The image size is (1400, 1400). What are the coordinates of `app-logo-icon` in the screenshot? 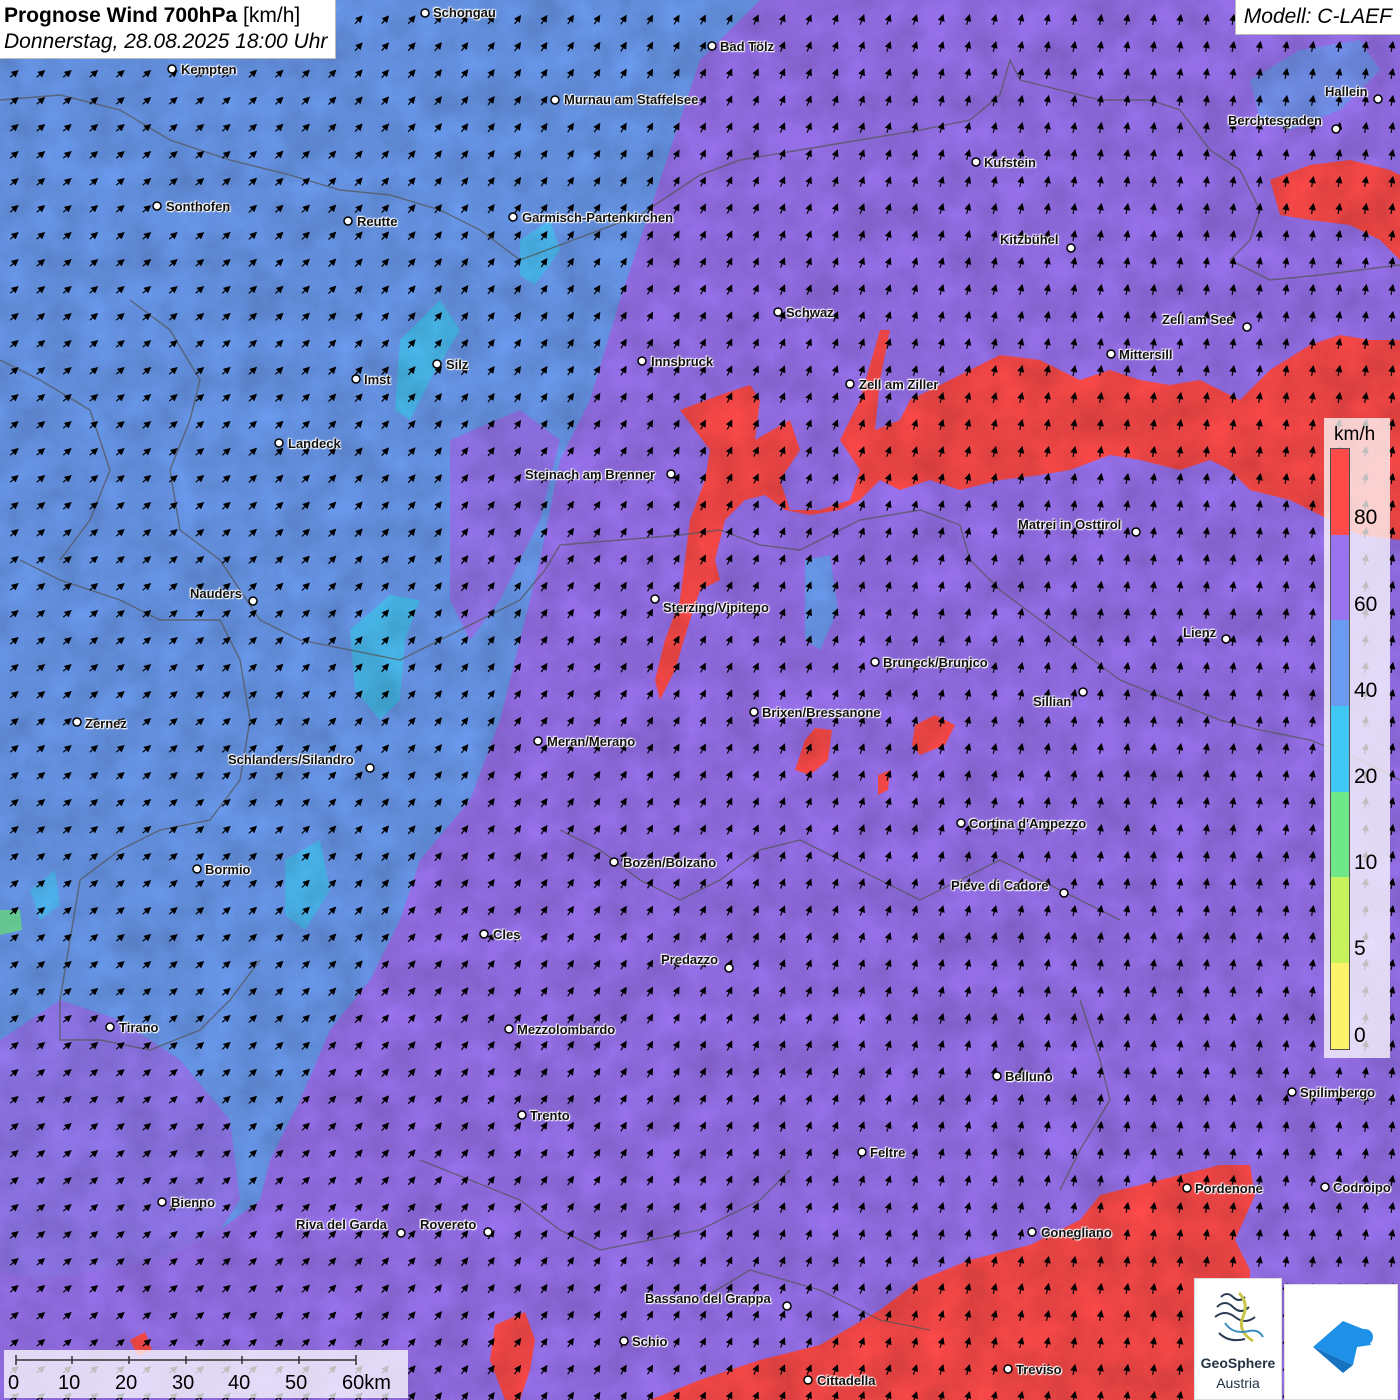 It's located at (1343, 1347).